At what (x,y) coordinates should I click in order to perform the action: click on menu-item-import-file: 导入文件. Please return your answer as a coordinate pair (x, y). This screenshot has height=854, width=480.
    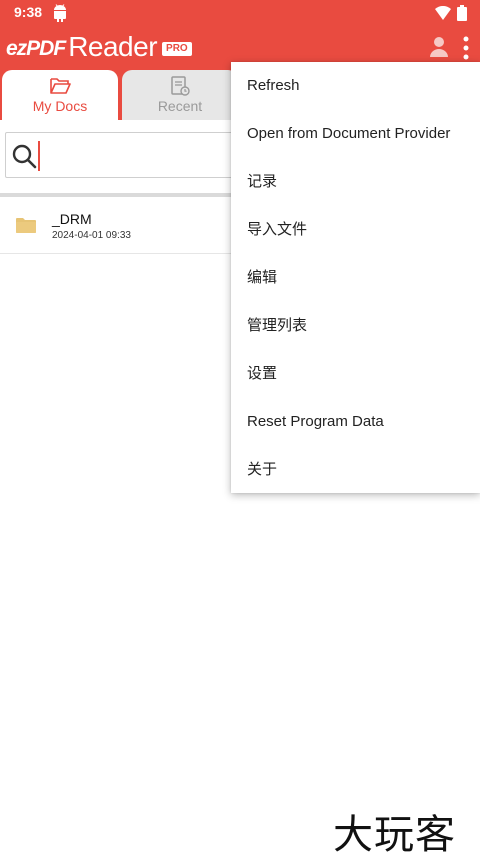
    Looking at the image, I should click on (355, 230).